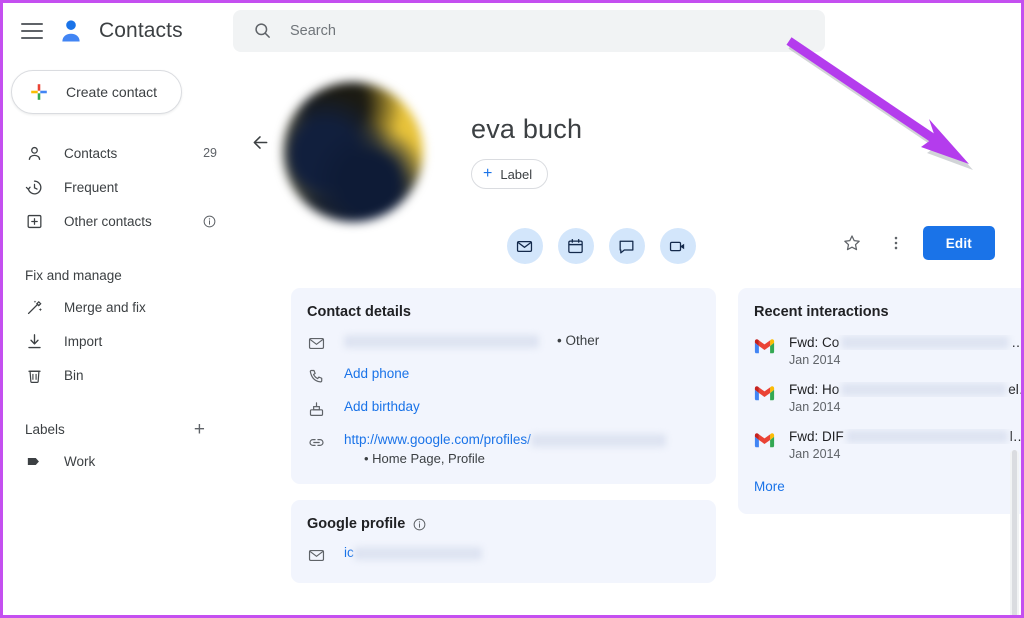  Describe the element at coordinates (260, 149) in the screenshot. I see `back-button` at that location.